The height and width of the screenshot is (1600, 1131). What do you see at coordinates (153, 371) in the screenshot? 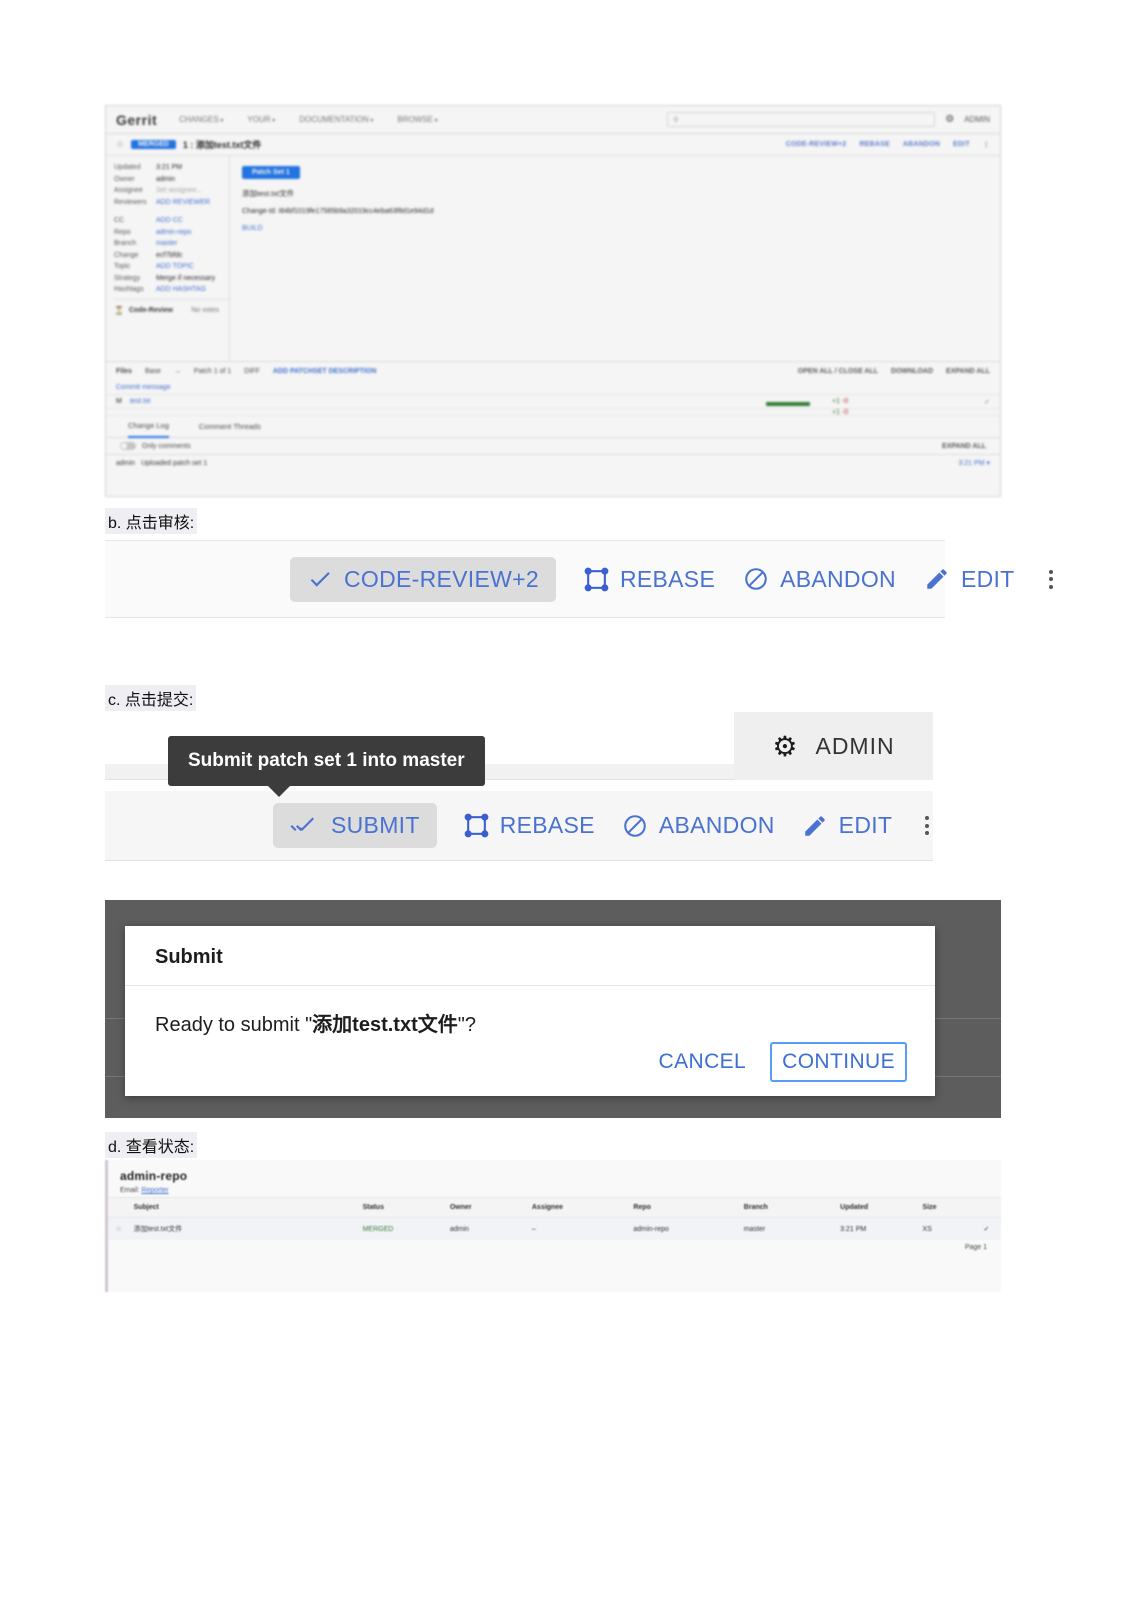
I see `files-base-select: Base` at bounding box center [153, 371].